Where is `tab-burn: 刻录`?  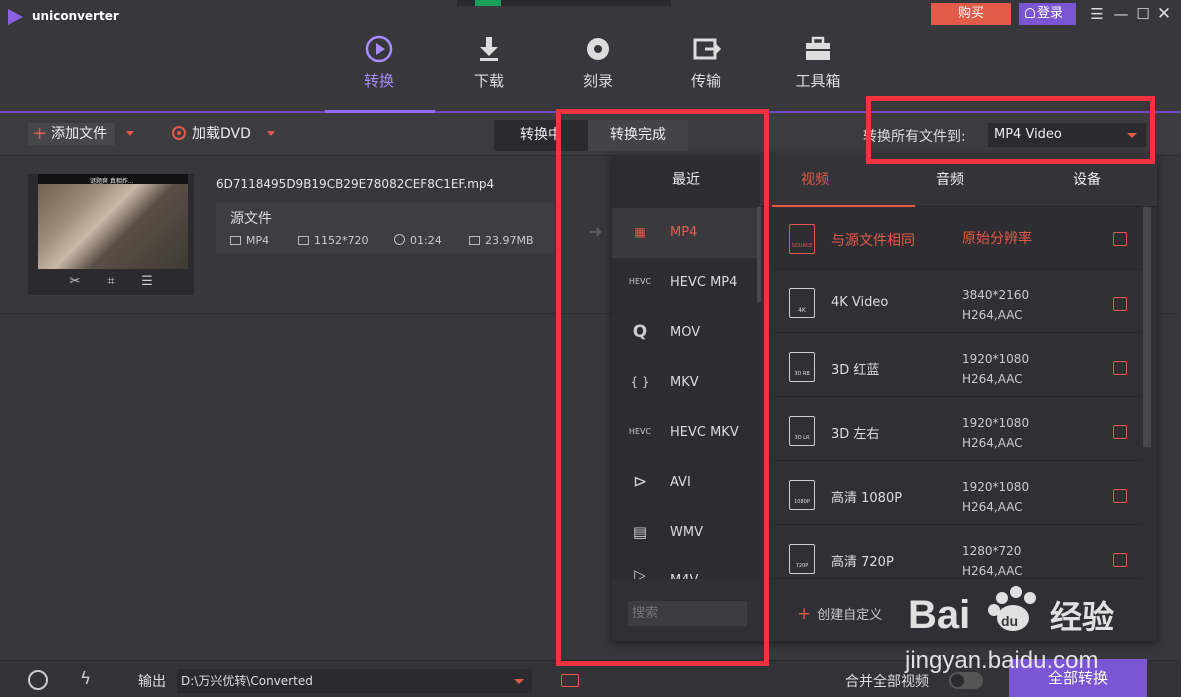
tab-burn: 刻录 is located at coordinates (598, 62).